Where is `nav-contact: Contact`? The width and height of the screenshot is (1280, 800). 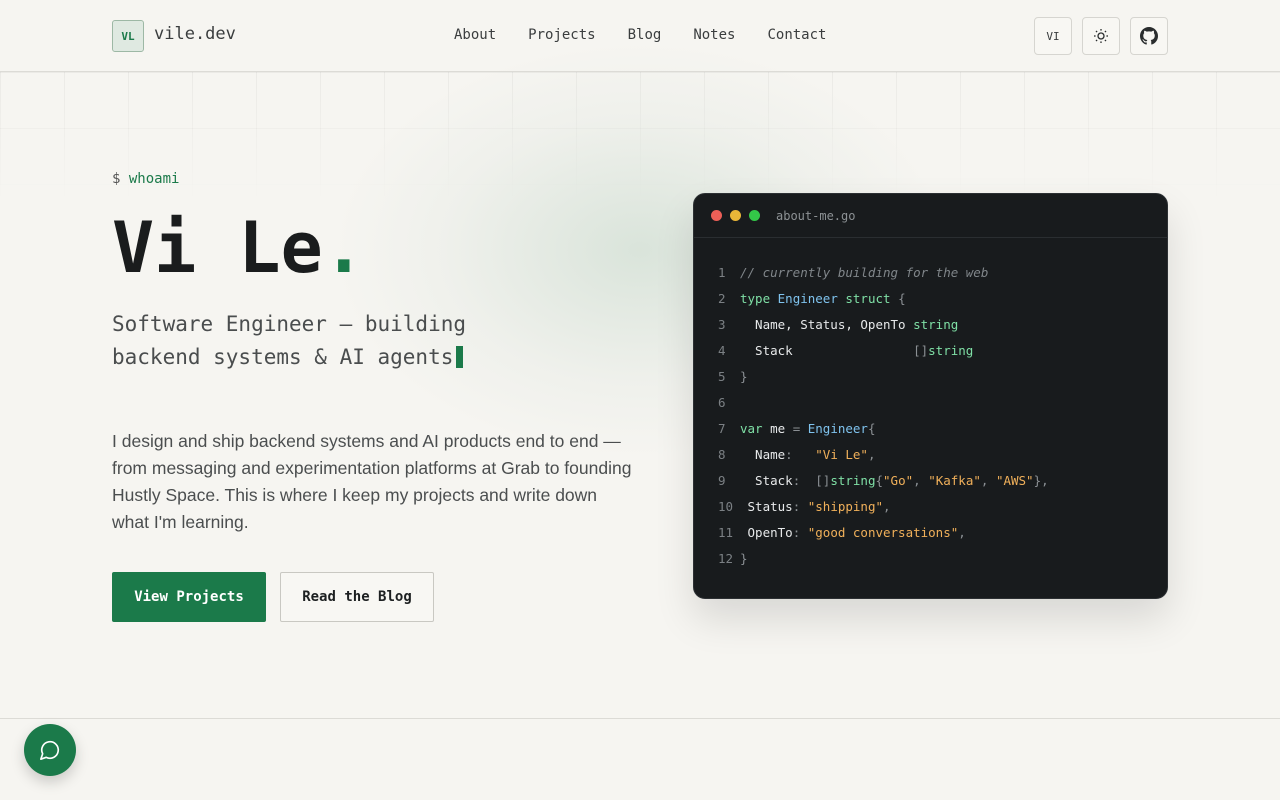
nav-contact: Contact is located at coordinates (796, 35).